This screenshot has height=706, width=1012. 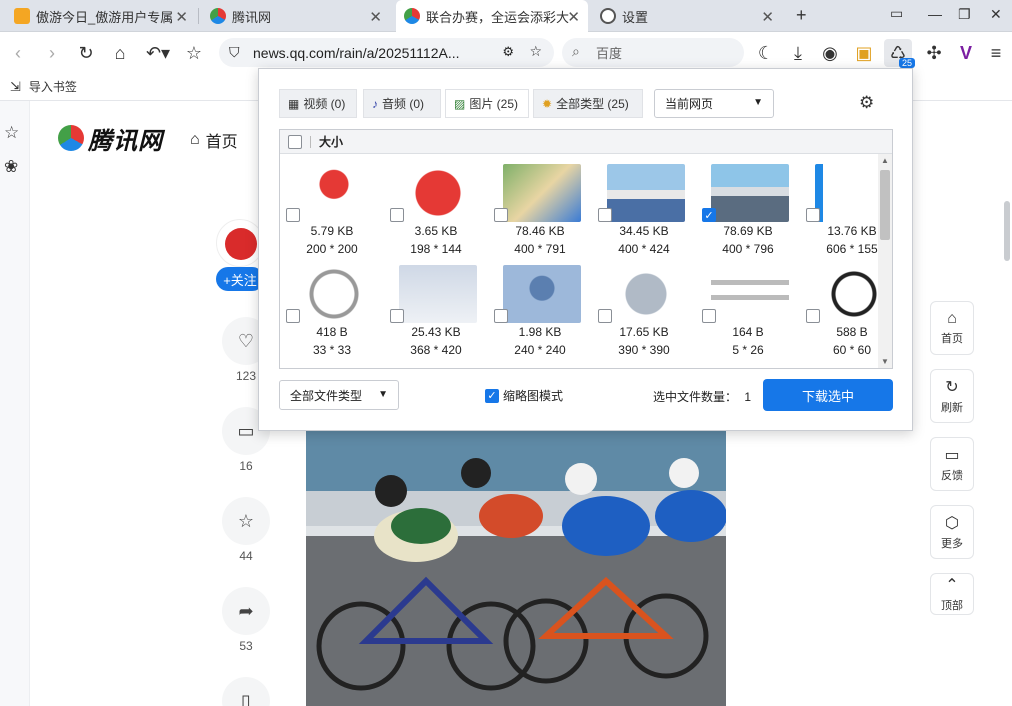 What do you see at coordinates (996, 53) in the screenshot?
I see `menu-icon: ≡` at bounding box center [996, 53].